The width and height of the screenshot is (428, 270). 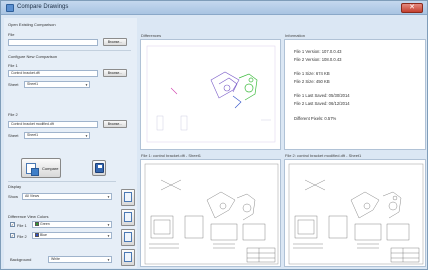 What do you see at coordinates (13, 135) in the screenshot?
I see `sheet2-label: Sheet` at bounding box center [13, 135].